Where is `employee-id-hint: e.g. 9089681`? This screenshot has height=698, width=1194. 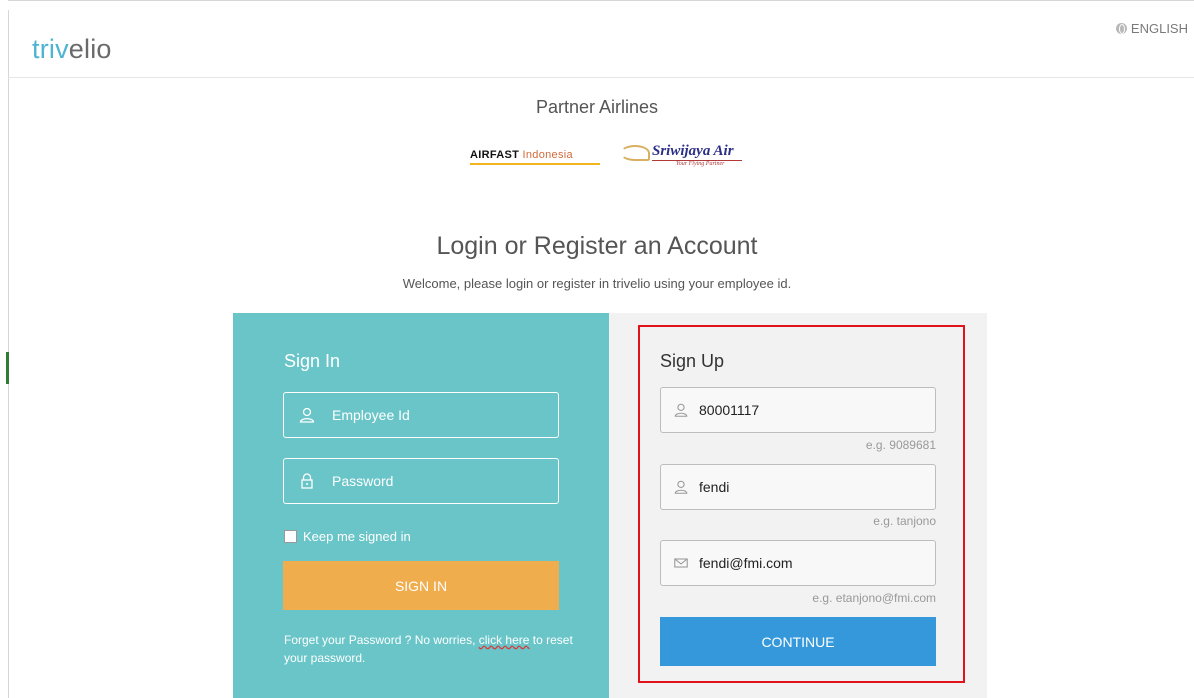 employee-id-hint: e.g. 9089681 is located at coordinates (900, 445).